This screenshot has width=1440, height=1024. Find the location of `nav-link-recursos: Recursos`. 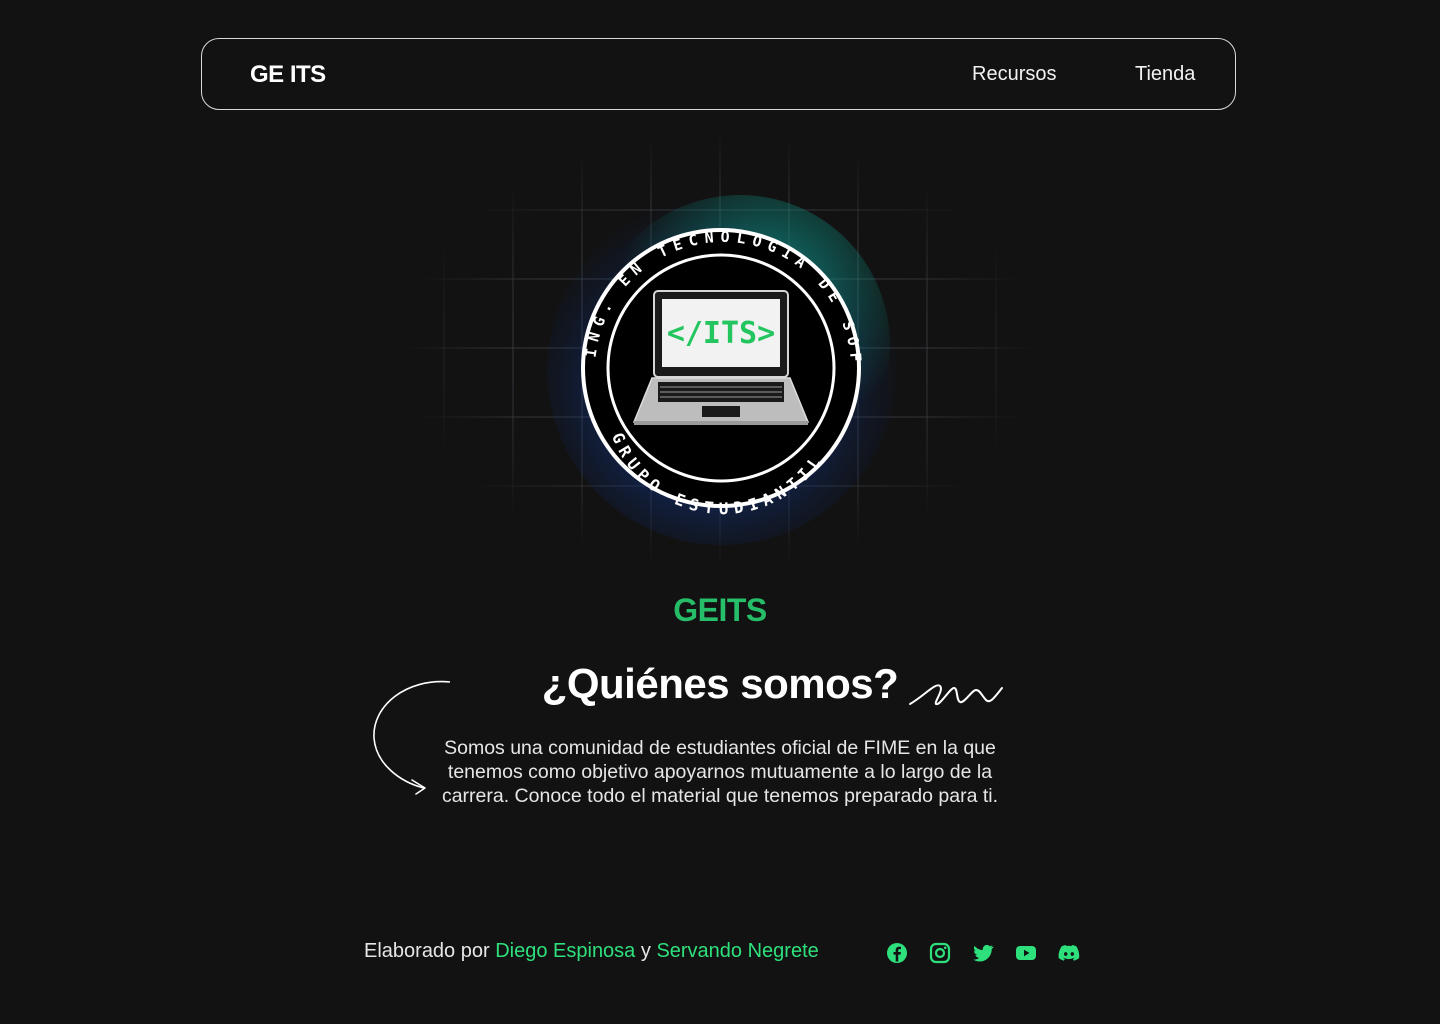

nav-link-recursos: Recursos is located at coordinates (1014, 74).